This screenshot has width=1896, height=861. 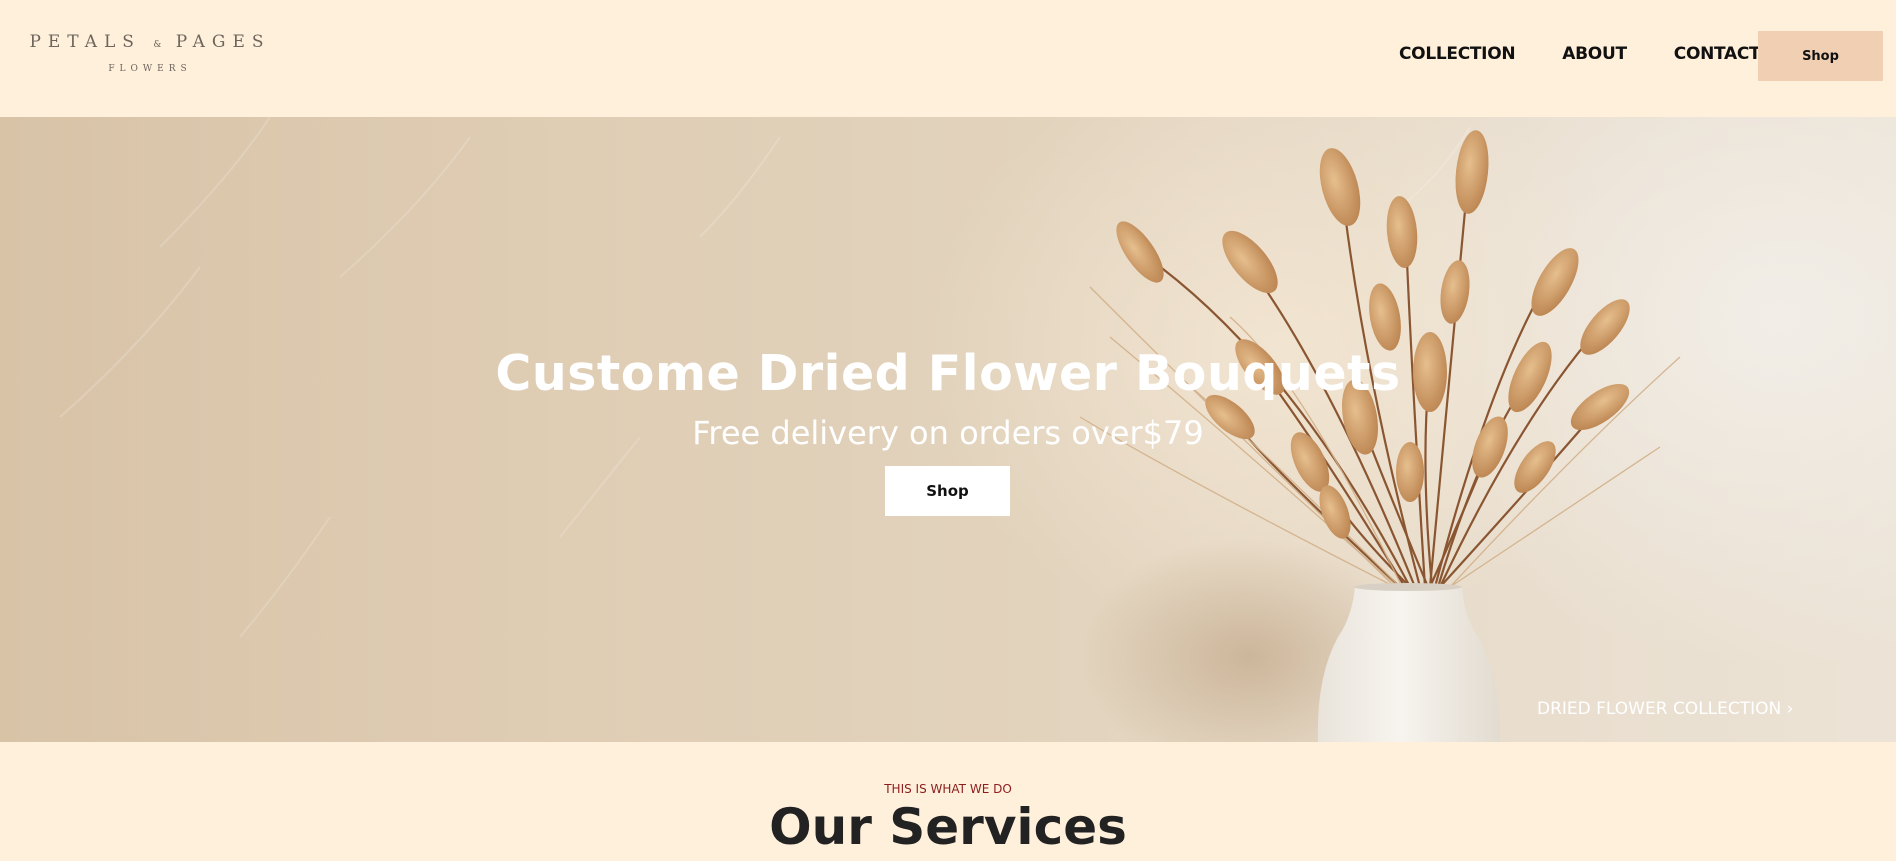 I want to click on nav-contact: CONTACT, so click(x=1717, y=54).